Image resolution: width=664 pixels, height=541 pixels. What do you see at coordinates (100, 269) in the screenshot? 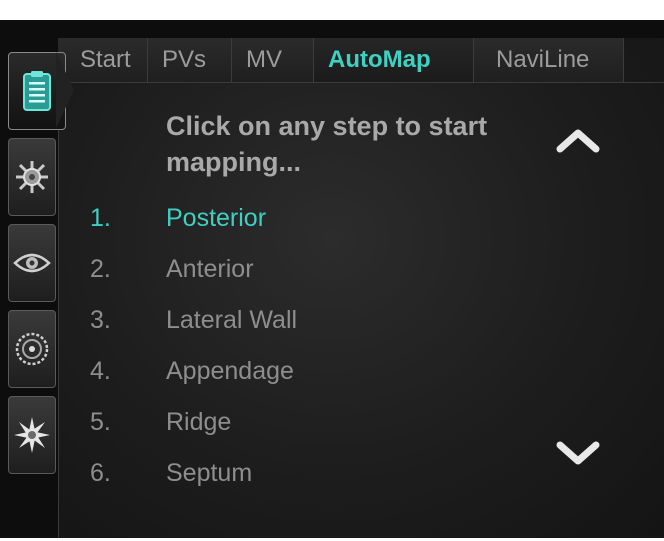
I see `step-number: 2.` at bounding box center [100, 269].